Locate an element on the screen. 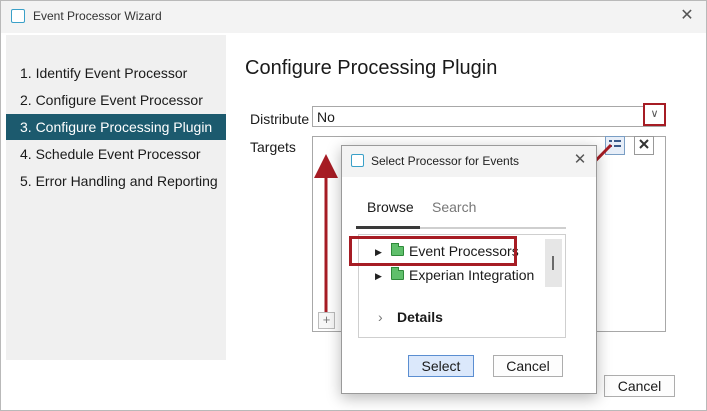 The width and height of the screenshot is (707, 411). window-icon is located at coordinates (18, 16).